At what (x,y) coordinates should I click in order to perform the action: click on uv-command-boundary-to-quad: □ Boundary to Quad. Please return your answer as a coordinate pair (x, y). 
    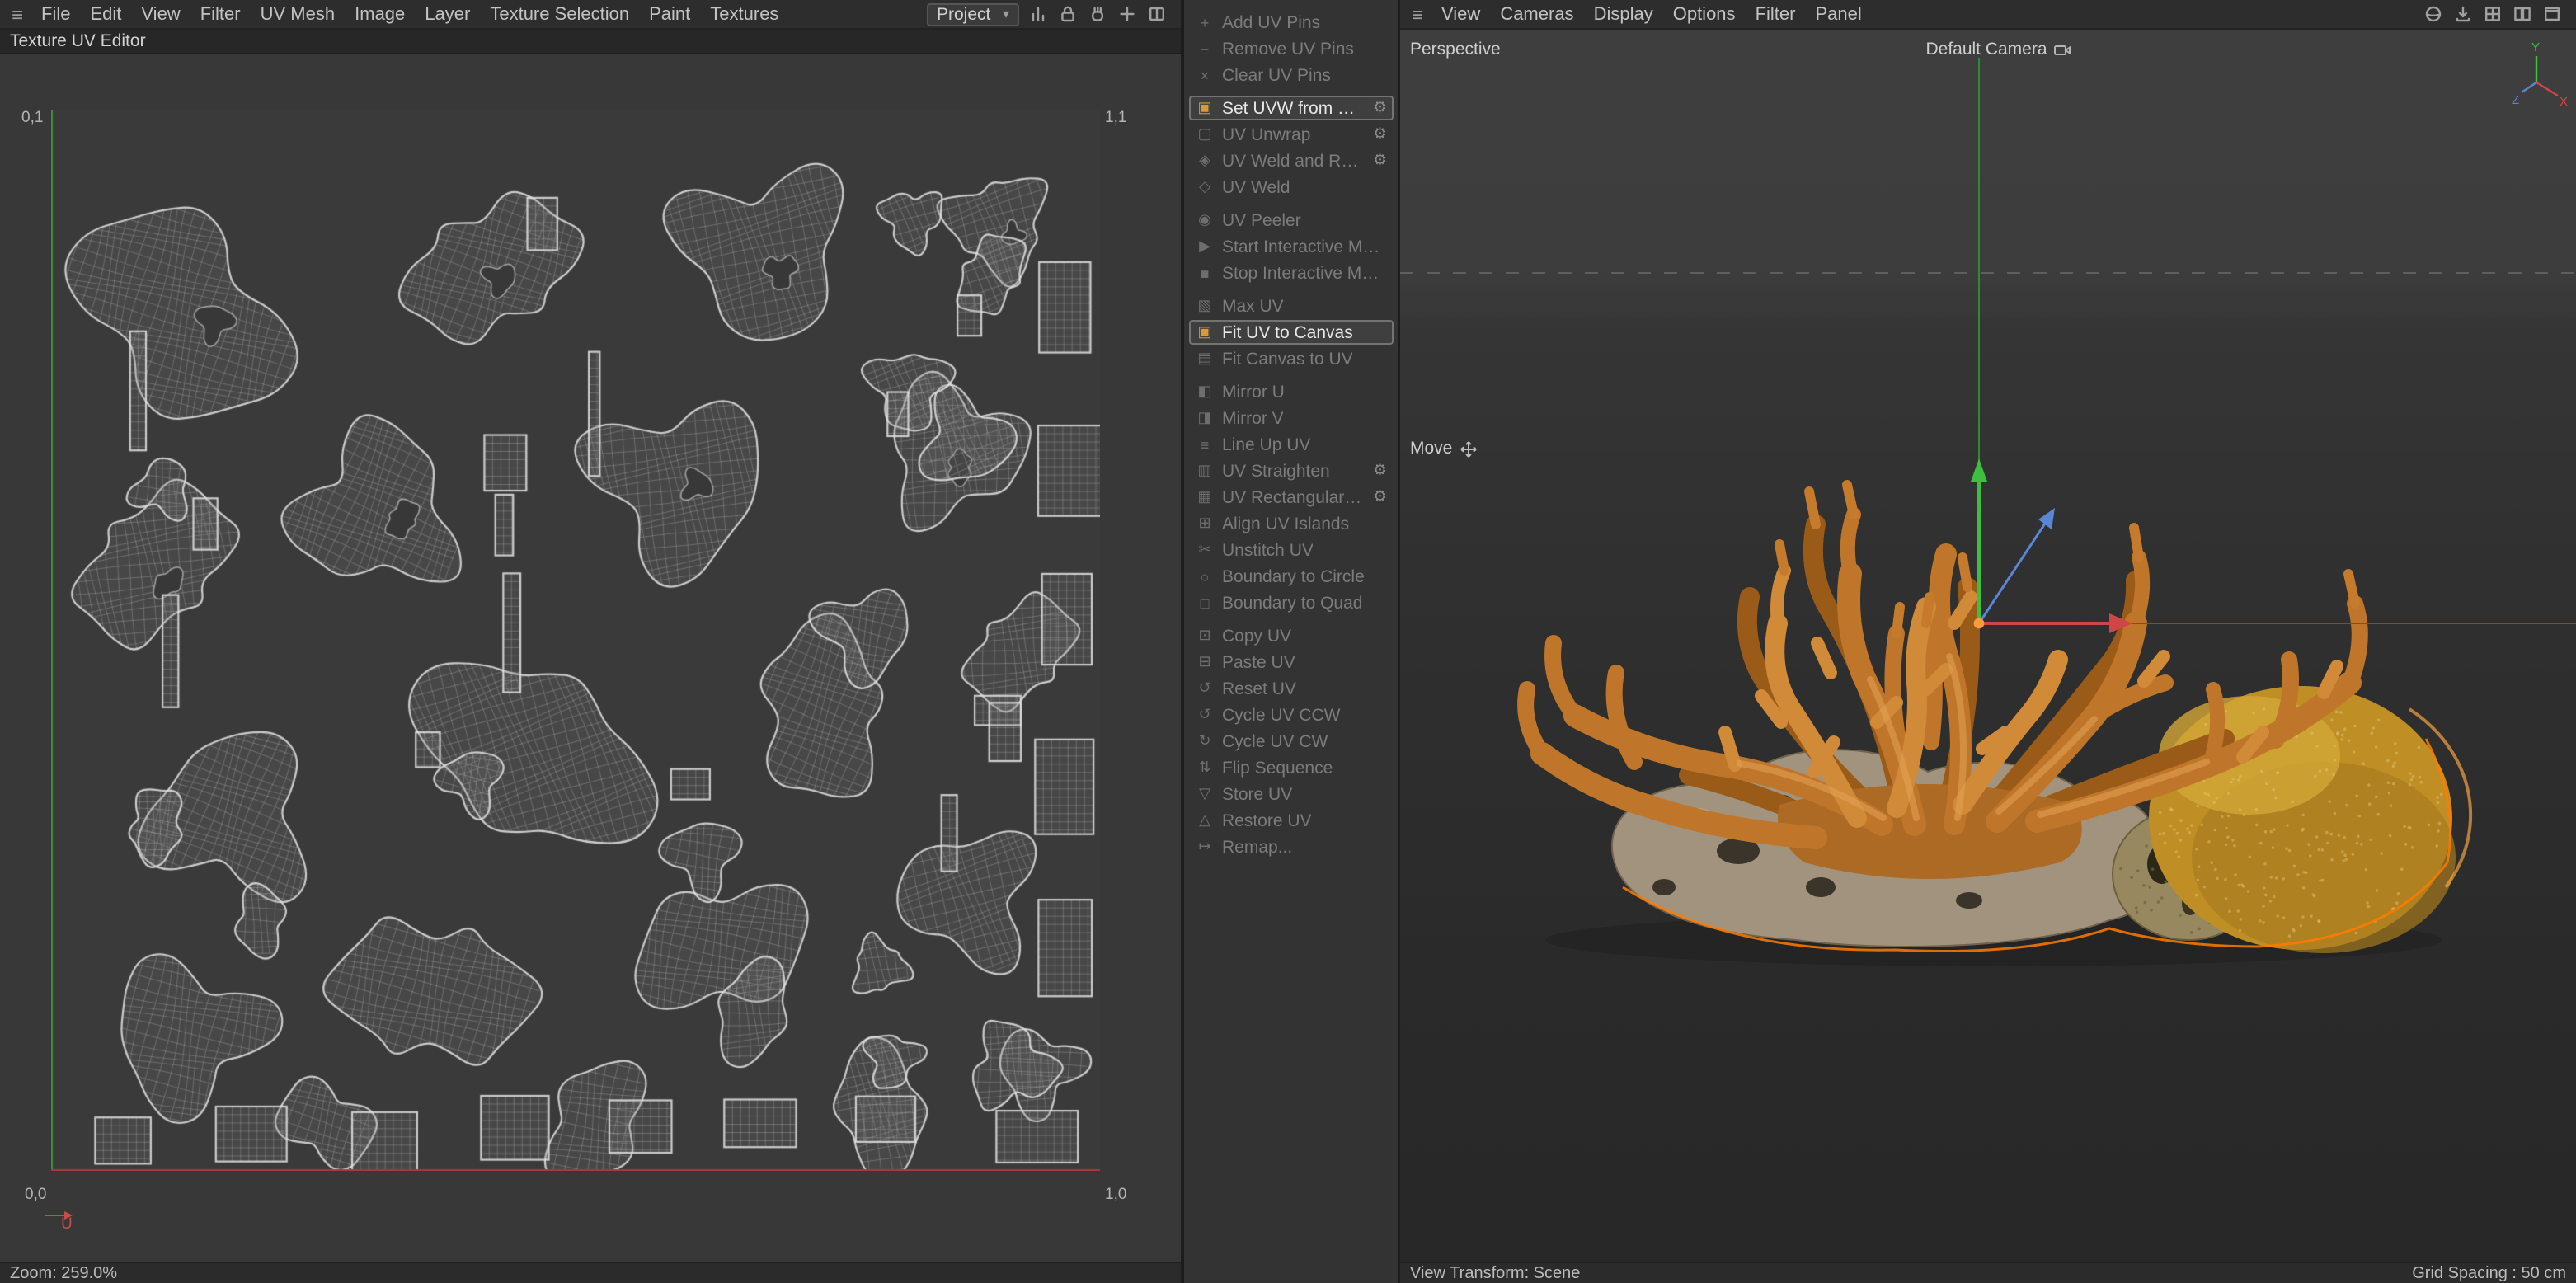
    Looking at the image, I should click on (1291, 602).